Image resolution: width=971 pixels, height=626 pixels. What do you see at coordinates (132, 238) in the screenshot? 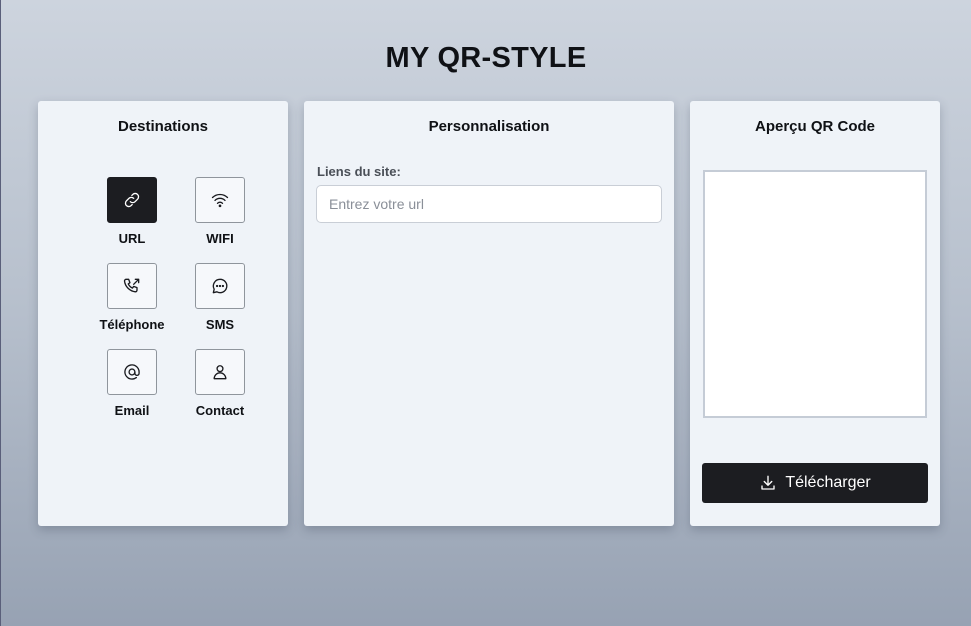
I see `destination-url-label: URL` at bounding box center [132, 238].